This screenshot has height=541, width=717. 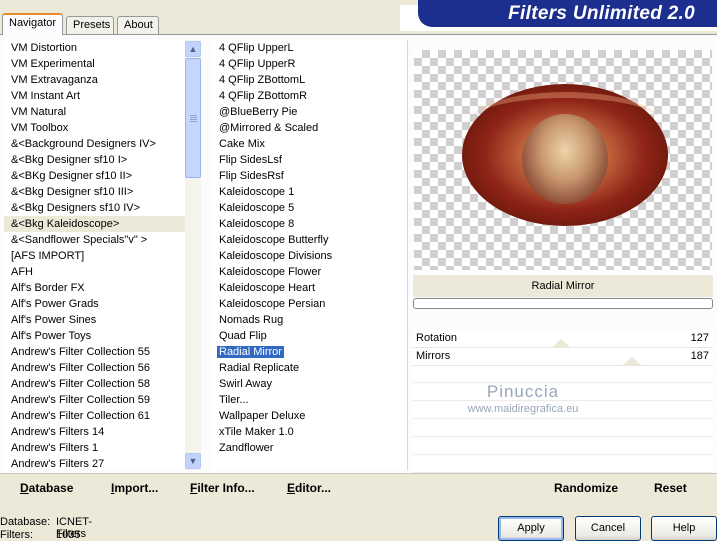 I want to click on filter-item: @BlueBerry Pie, so click(x=309, y=112).